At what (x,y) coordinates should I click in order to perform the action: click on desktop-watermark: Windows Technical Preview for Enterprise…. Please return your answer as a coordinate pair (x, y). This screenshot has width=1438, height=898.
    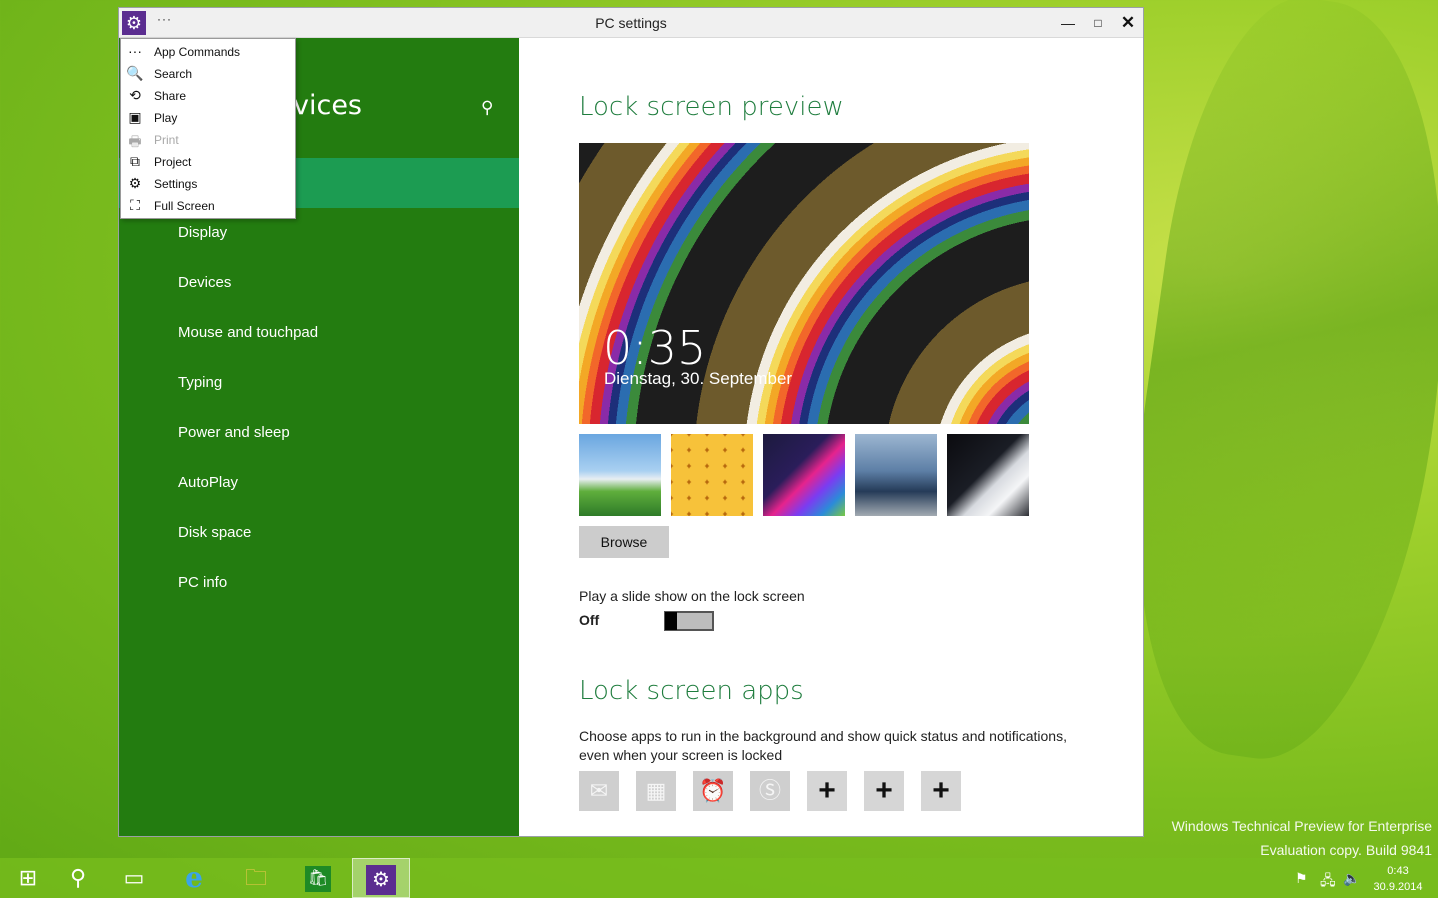
    Looking at the image, I should click on (1302, 838).